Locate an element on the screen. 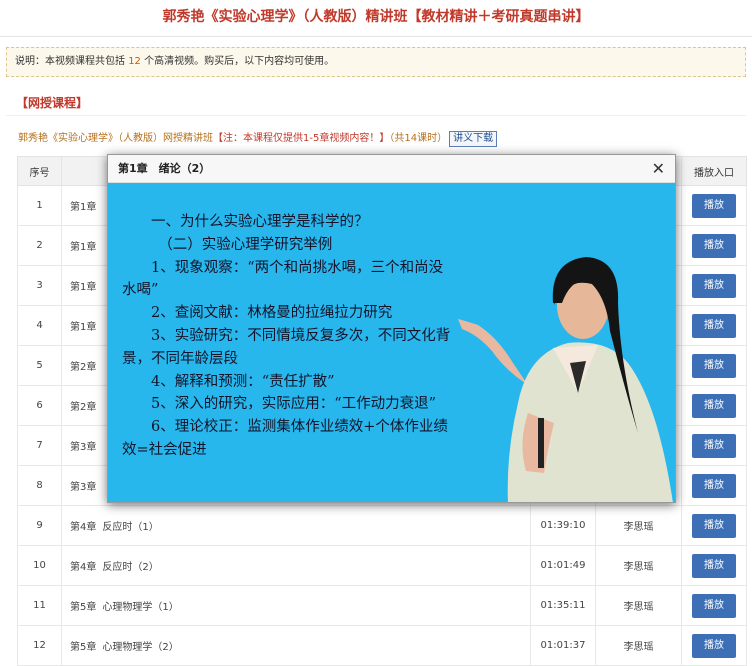 The height and width of the screenshot is (666, 752). row-lesson-title: 反应时（1） is located at coordinates (130, 527).